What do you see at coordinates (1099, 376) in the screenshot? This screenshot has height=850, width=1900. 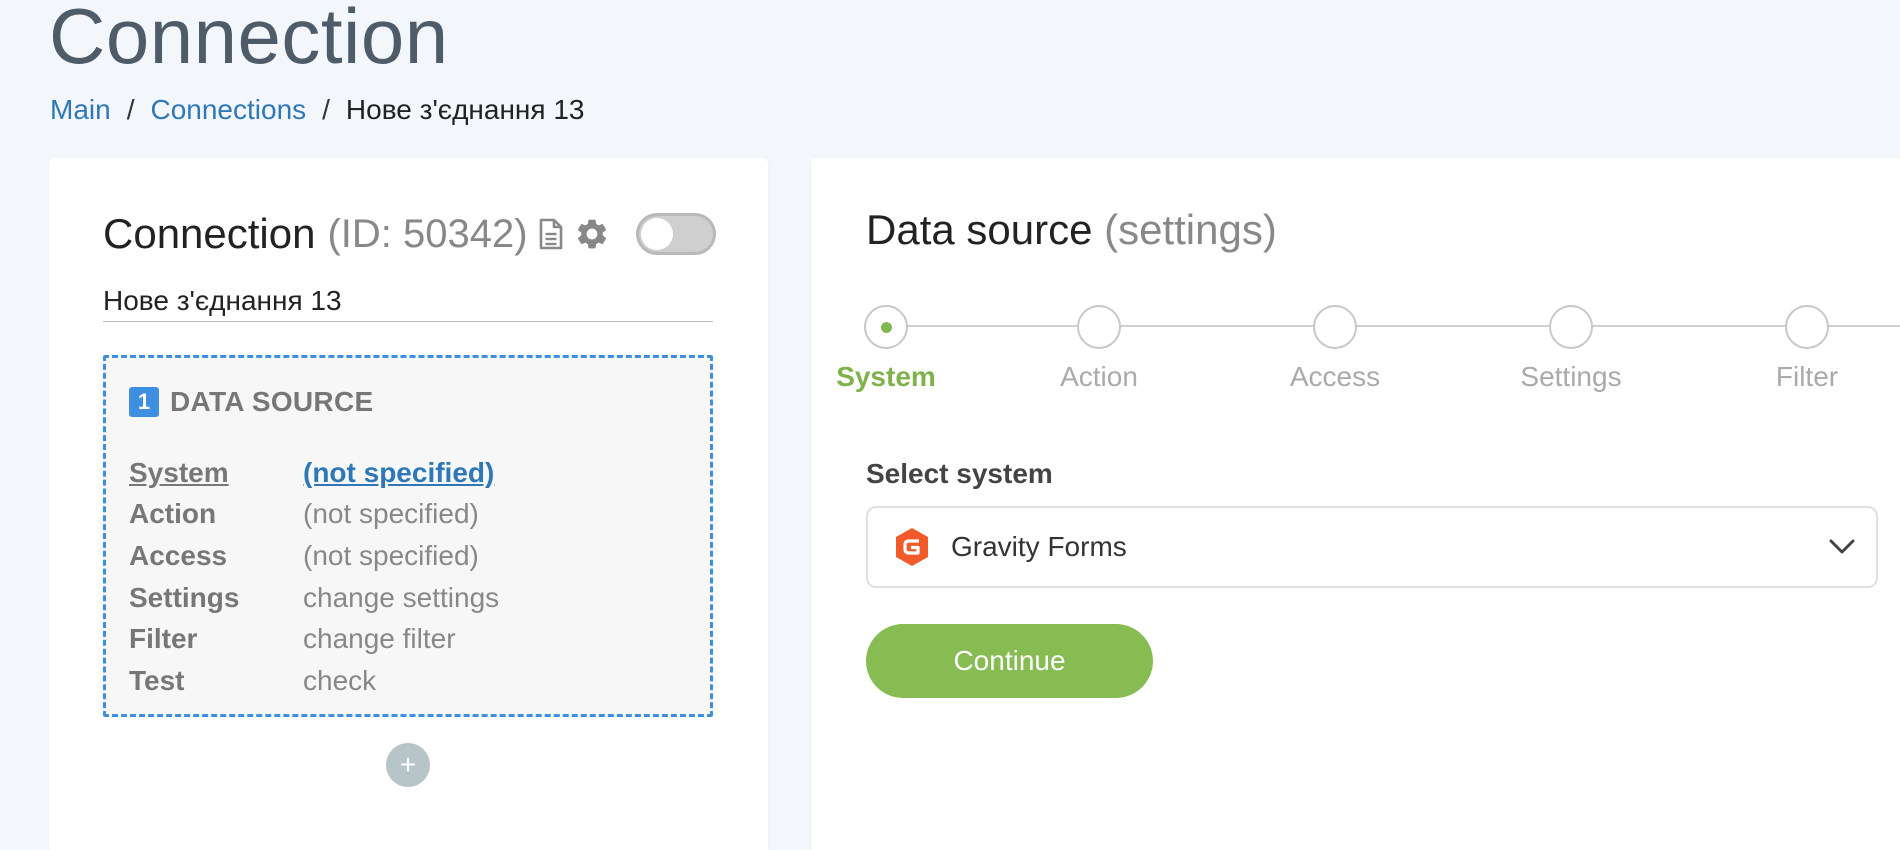 I see `step-label: Action` at bounding box center [1099, 376].